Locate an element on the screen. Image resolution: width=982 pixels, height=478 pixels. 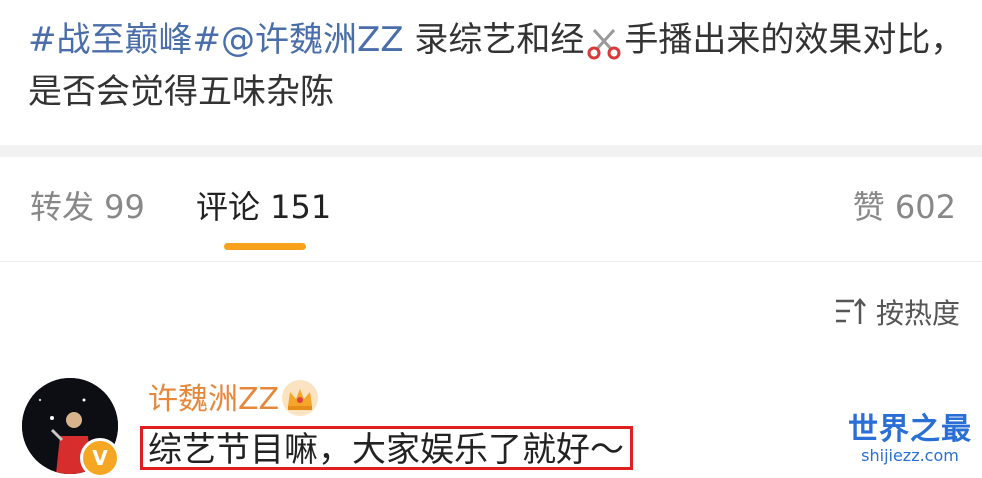
crown-icon is located at coordinates (300, 398).